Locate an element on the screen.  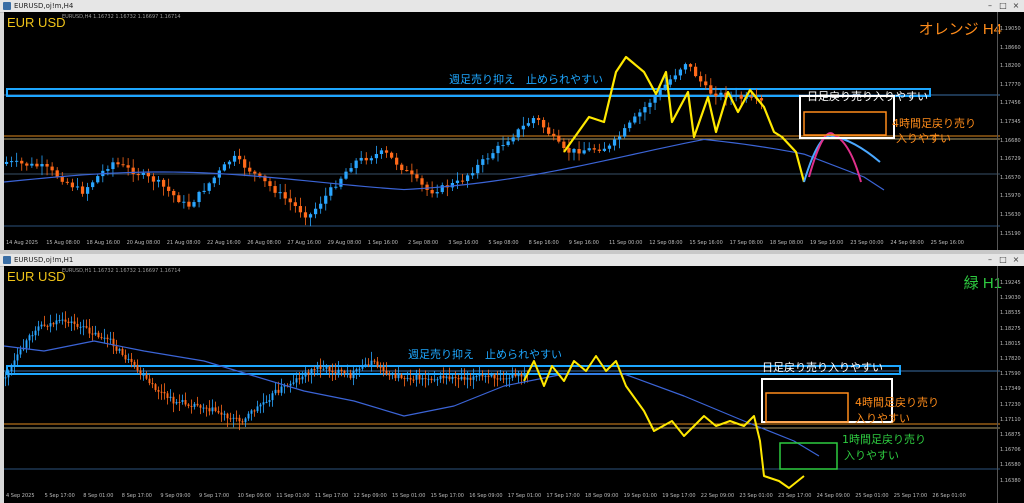
axis-tick-label: 17 Sep 01:00 is located at coordinates (524, 496).